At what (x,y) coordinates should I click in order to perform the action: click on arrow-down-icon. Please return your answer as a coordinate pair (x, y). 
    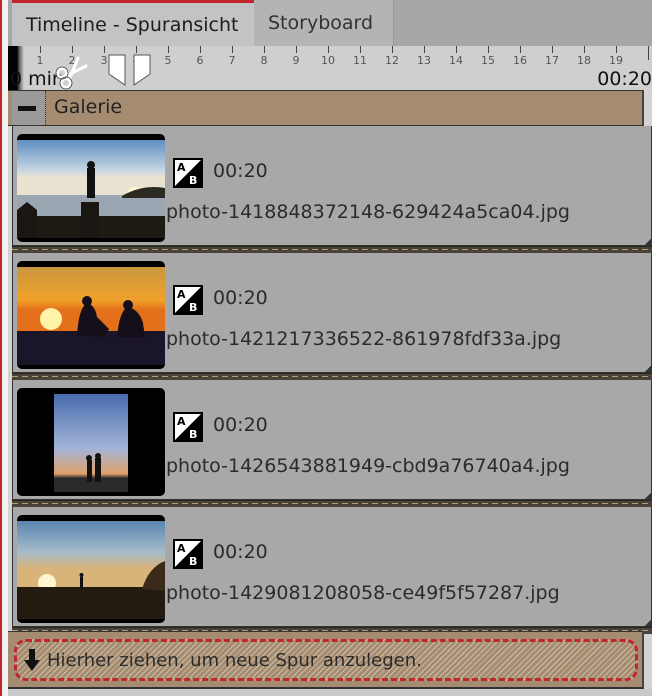
    Looking at the image, I should click on (32, 660).